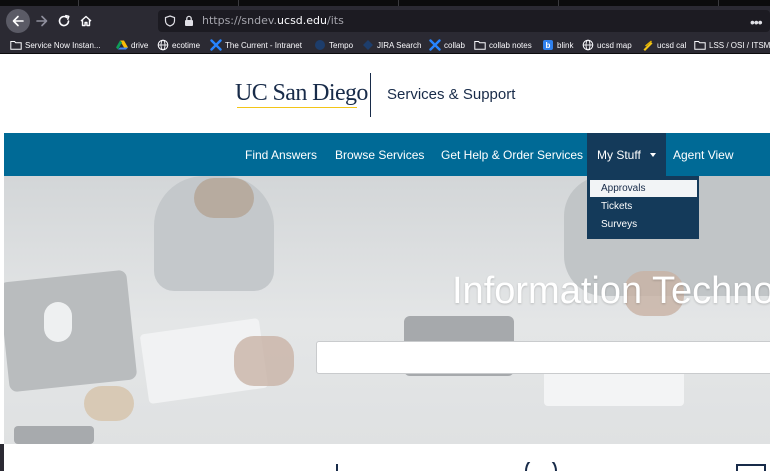 This screenshot has width=770, height=471. I want to click on window-edge, so click(2, 457).